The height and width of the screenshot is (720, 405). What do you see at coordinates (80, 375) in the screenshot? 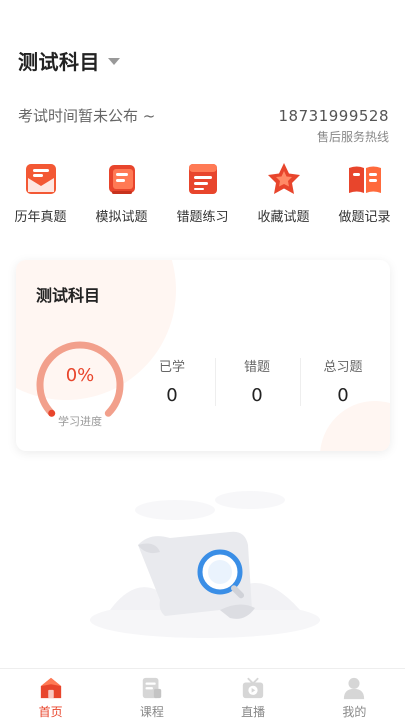
I see `progress-percent: 0%` at bounding box center [80, 375].